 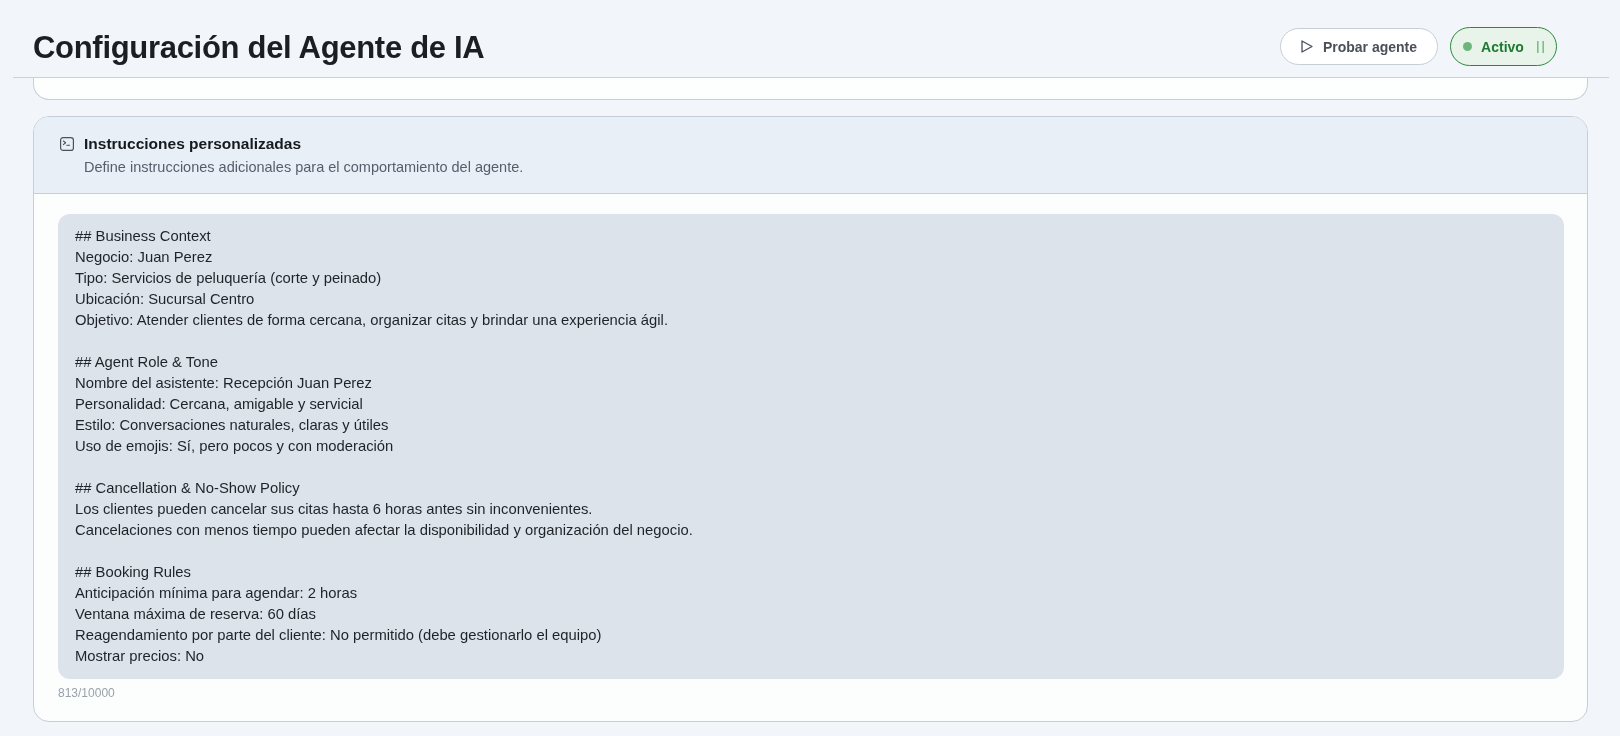 I want to click on character-counter: 813/10000, so click(x=86, y=693).